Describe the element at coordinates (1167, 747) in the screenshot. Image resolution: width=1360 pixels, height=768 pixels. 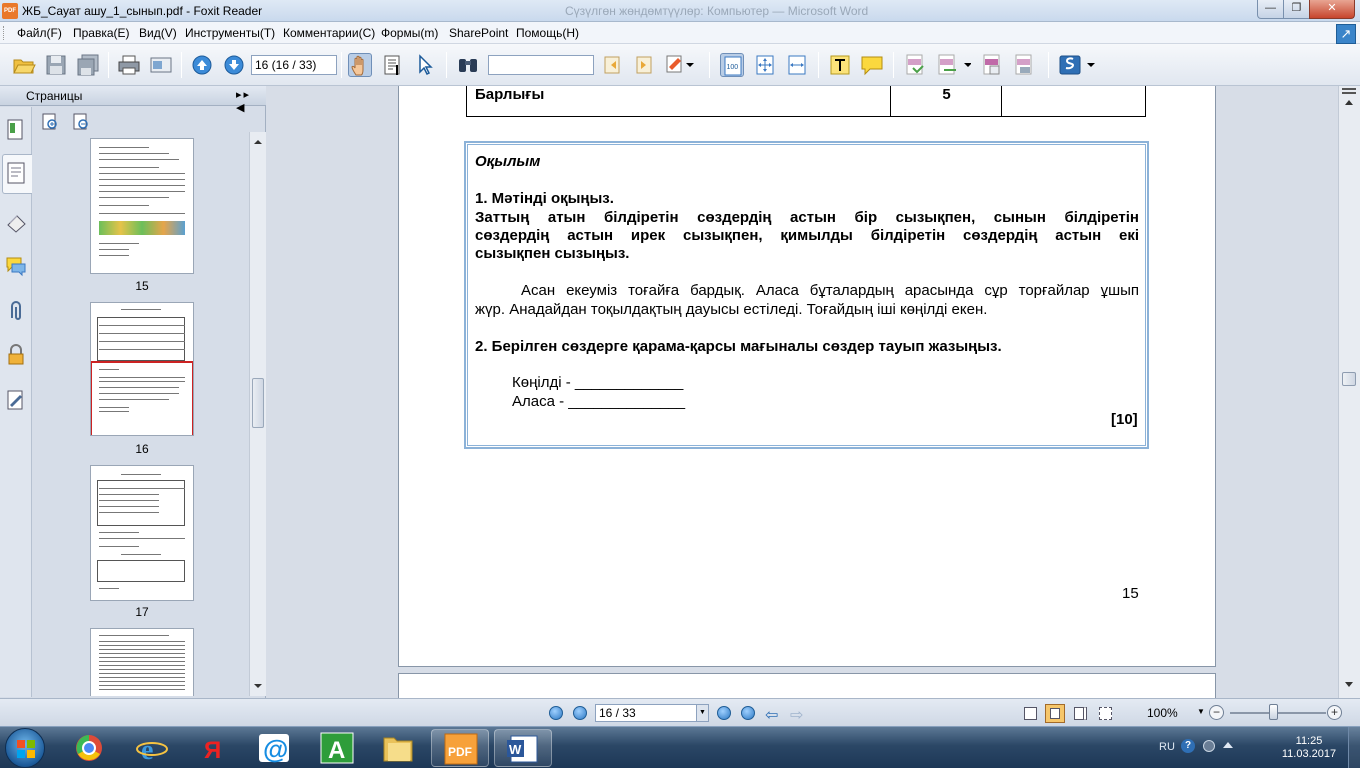
I see `language-indicator: RU` at that location.